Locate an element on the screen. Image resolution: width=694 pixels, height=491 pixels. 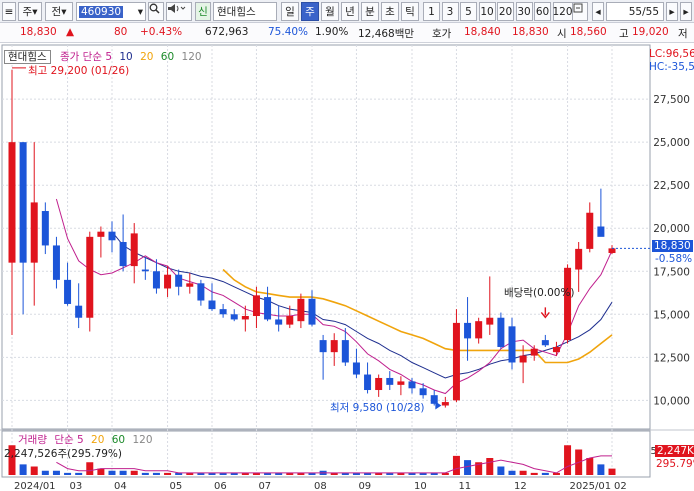
interval-tab: 5 is located at coordinates (468, 11).